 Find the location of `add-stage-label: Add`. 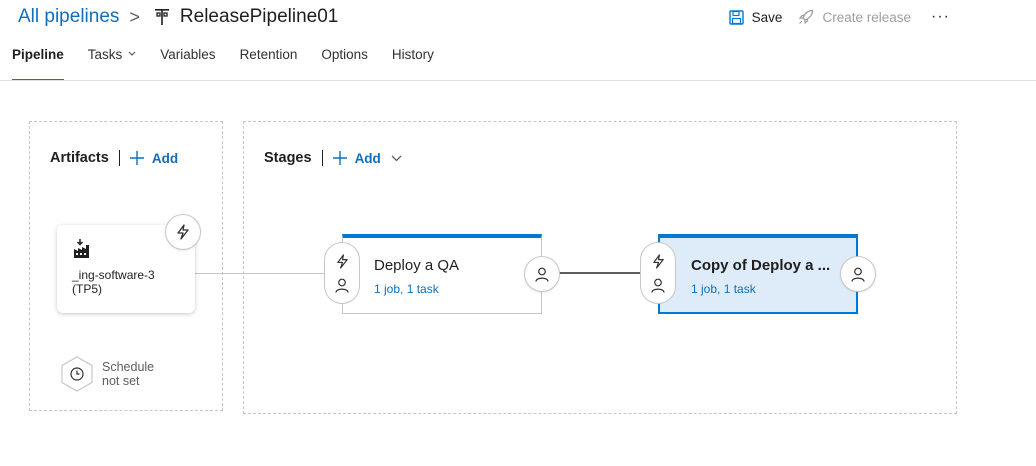

add-stage-label: Add is located at coordinates (367, 158).